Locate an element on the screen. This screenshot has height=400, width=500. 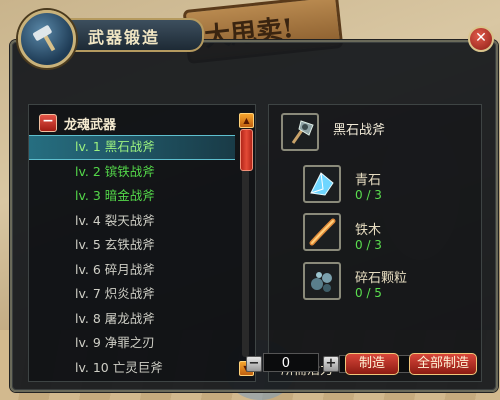
weapon-list-item: lv. 9 净罪之刃 is located at coordinates (134, 343).